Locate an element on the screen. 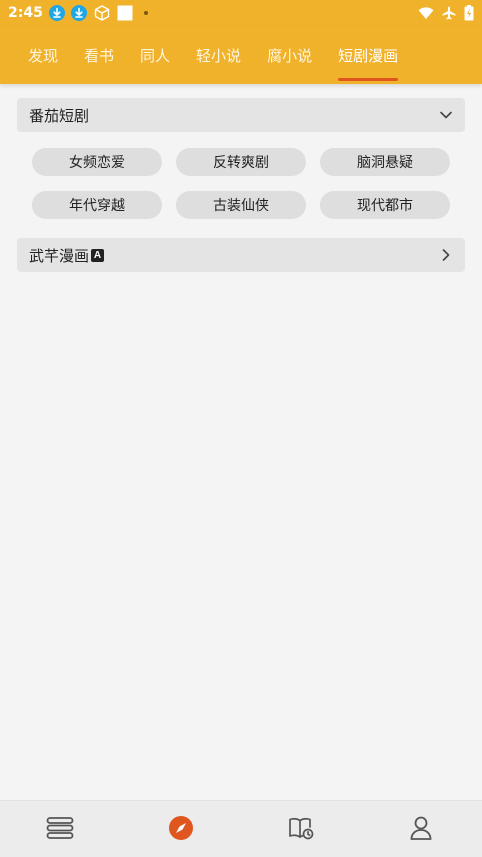 The height and width of the screenshot is (857, 482). dot-icon is located at coordinates (146, 13).